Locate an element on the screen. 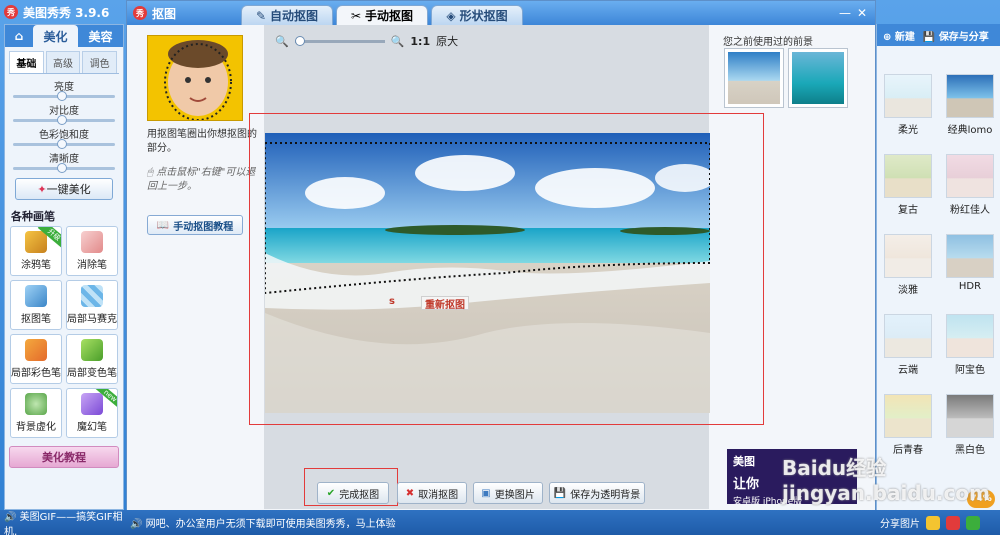 The width and height of the screenshot is (1000, 535). dialog-hint: 用抠图笔圈出你想抠图的部分。 is located at coordinates (202, 141).